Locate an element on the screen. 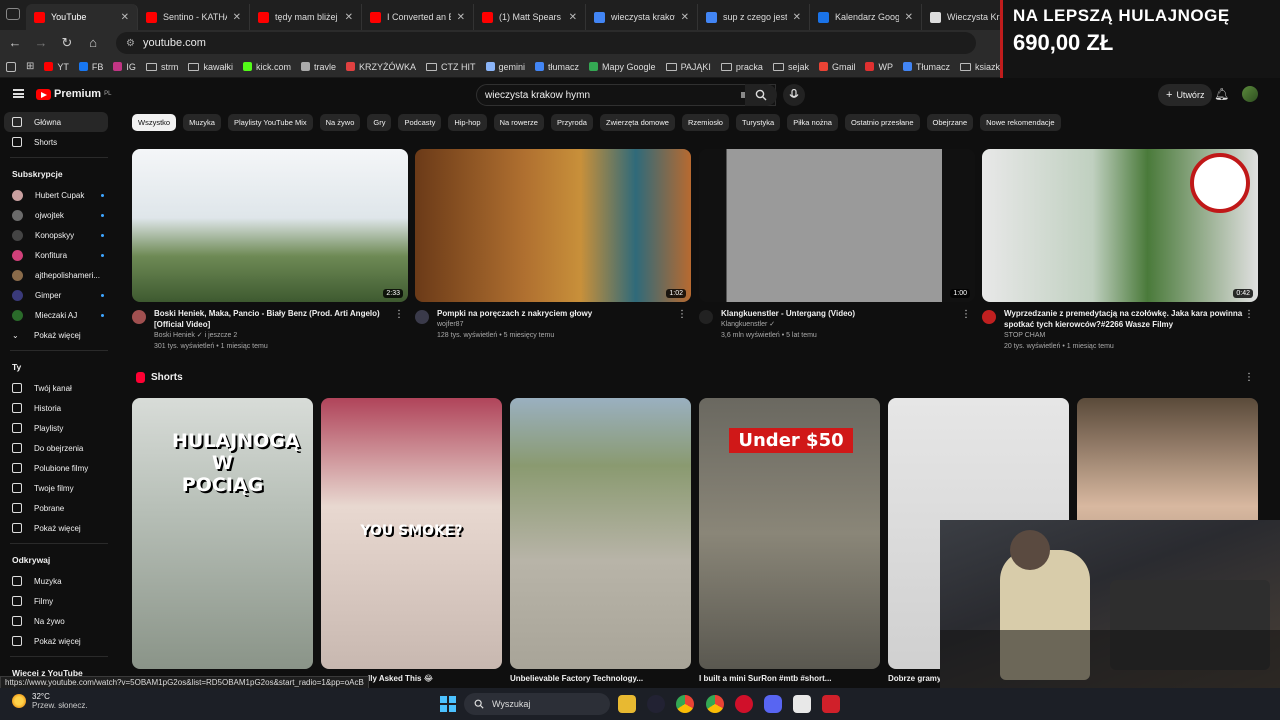 This screenshot has height=720, width=1280. browser-tab: I Converted an Ele ✕ is located at coordinates (418, 17).